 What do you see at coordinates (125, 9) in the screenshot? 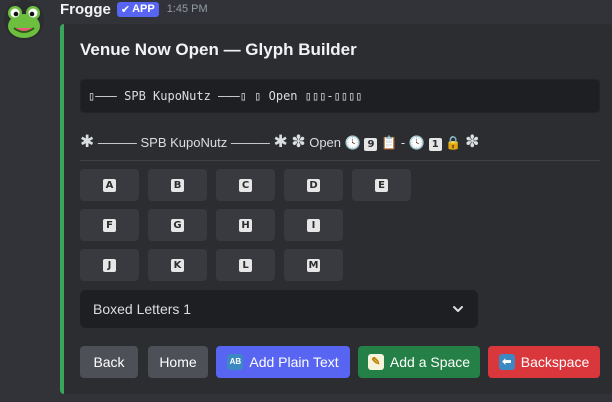
I see `checkmark-icon: ✔` at bounding box center [125, 9].